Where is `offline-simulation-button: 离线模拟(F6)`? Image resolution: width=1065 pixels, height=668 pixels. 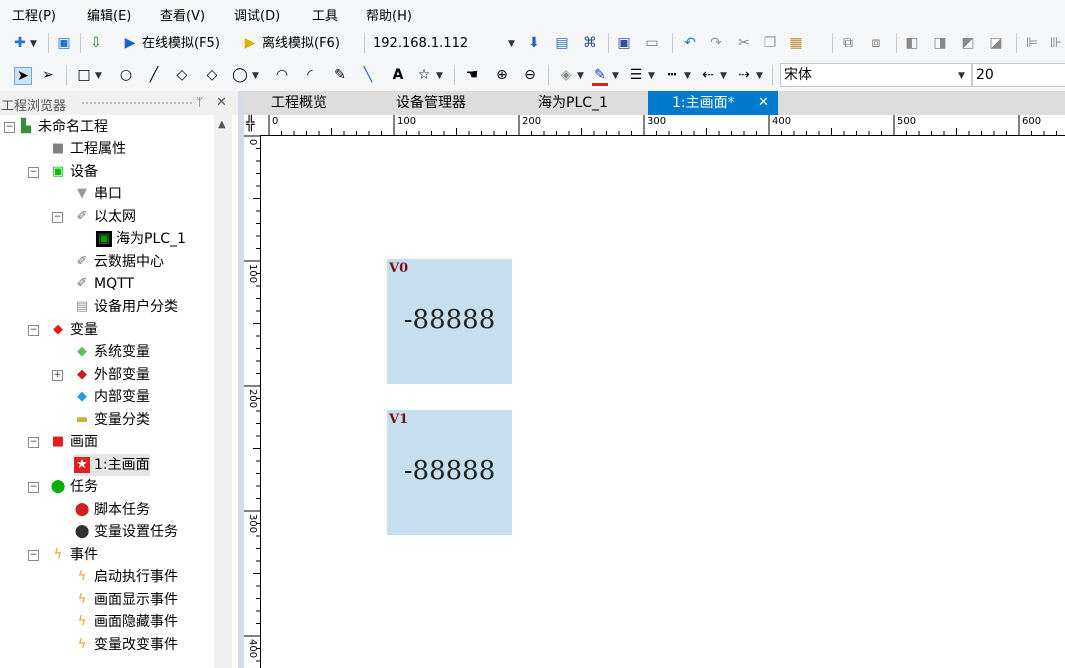 offline-simulation-button: 离线模拟(F6) is located at coordinates (301, 44).